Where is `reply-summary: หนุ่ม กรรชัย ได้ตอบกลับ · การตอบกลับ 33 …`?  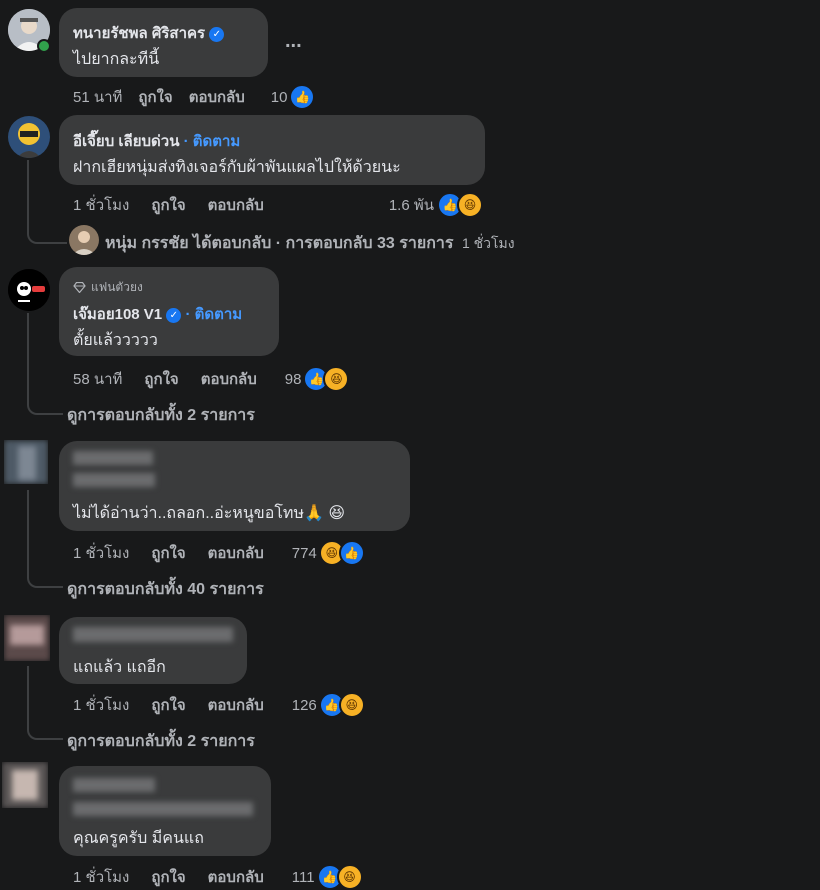 reply-summary: หนุ่ม กรรชัย ได้ตอบกลับ · การตอบกลับ 33 … is located at coordinates (310, 243).